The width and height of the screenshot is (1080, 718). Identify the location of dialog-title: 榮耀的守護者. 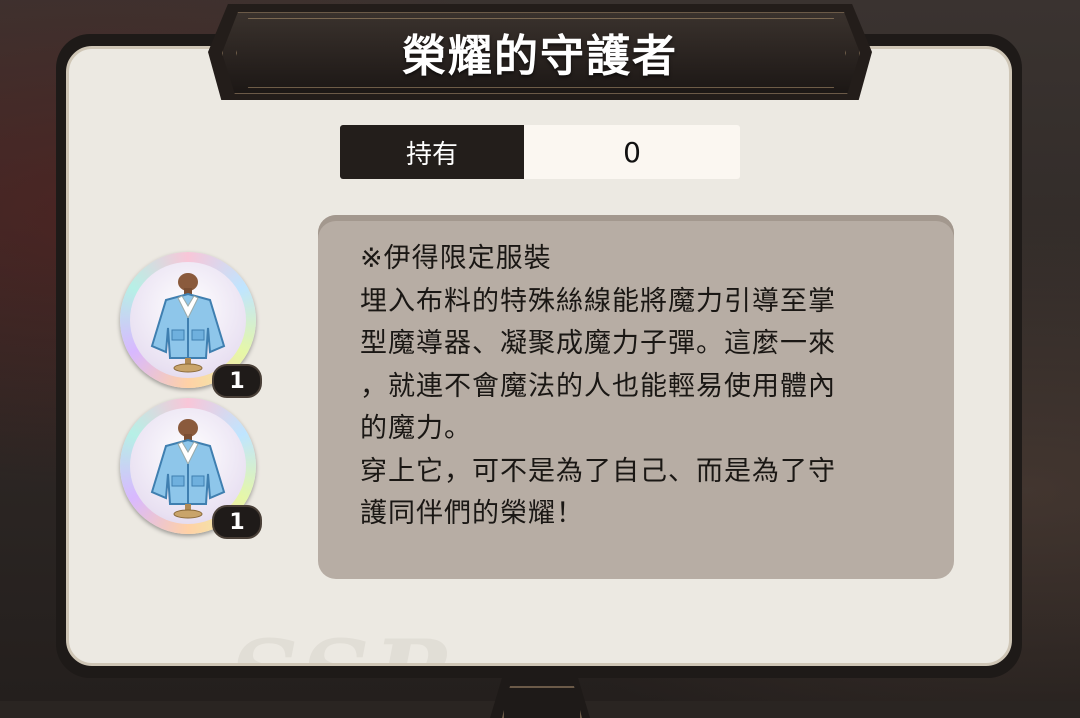
(540, 56).